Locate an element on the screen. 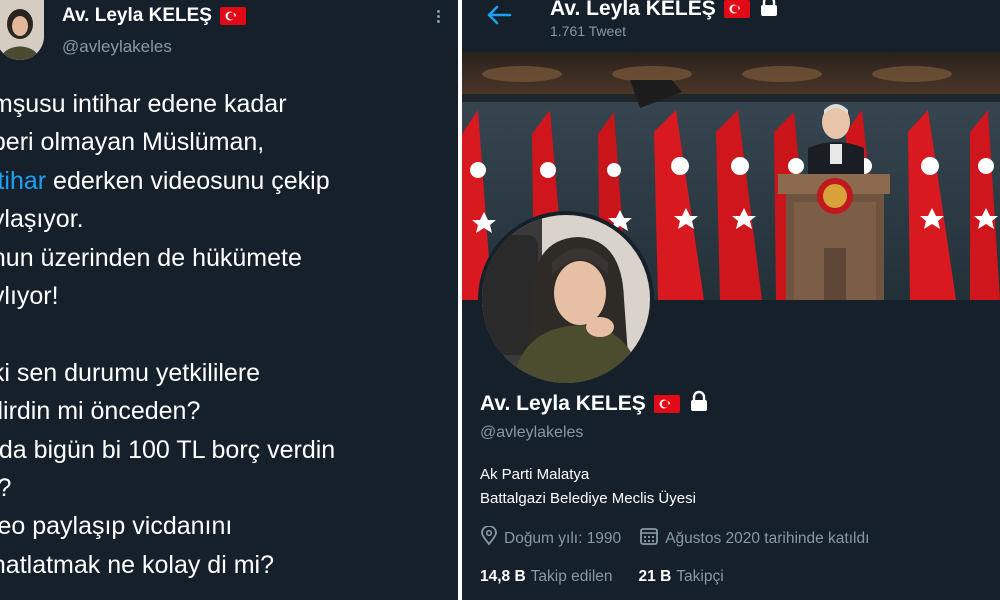  tweet-author-name-text: Av. Leyla KELEŞ is located at coordinates (137, 15).